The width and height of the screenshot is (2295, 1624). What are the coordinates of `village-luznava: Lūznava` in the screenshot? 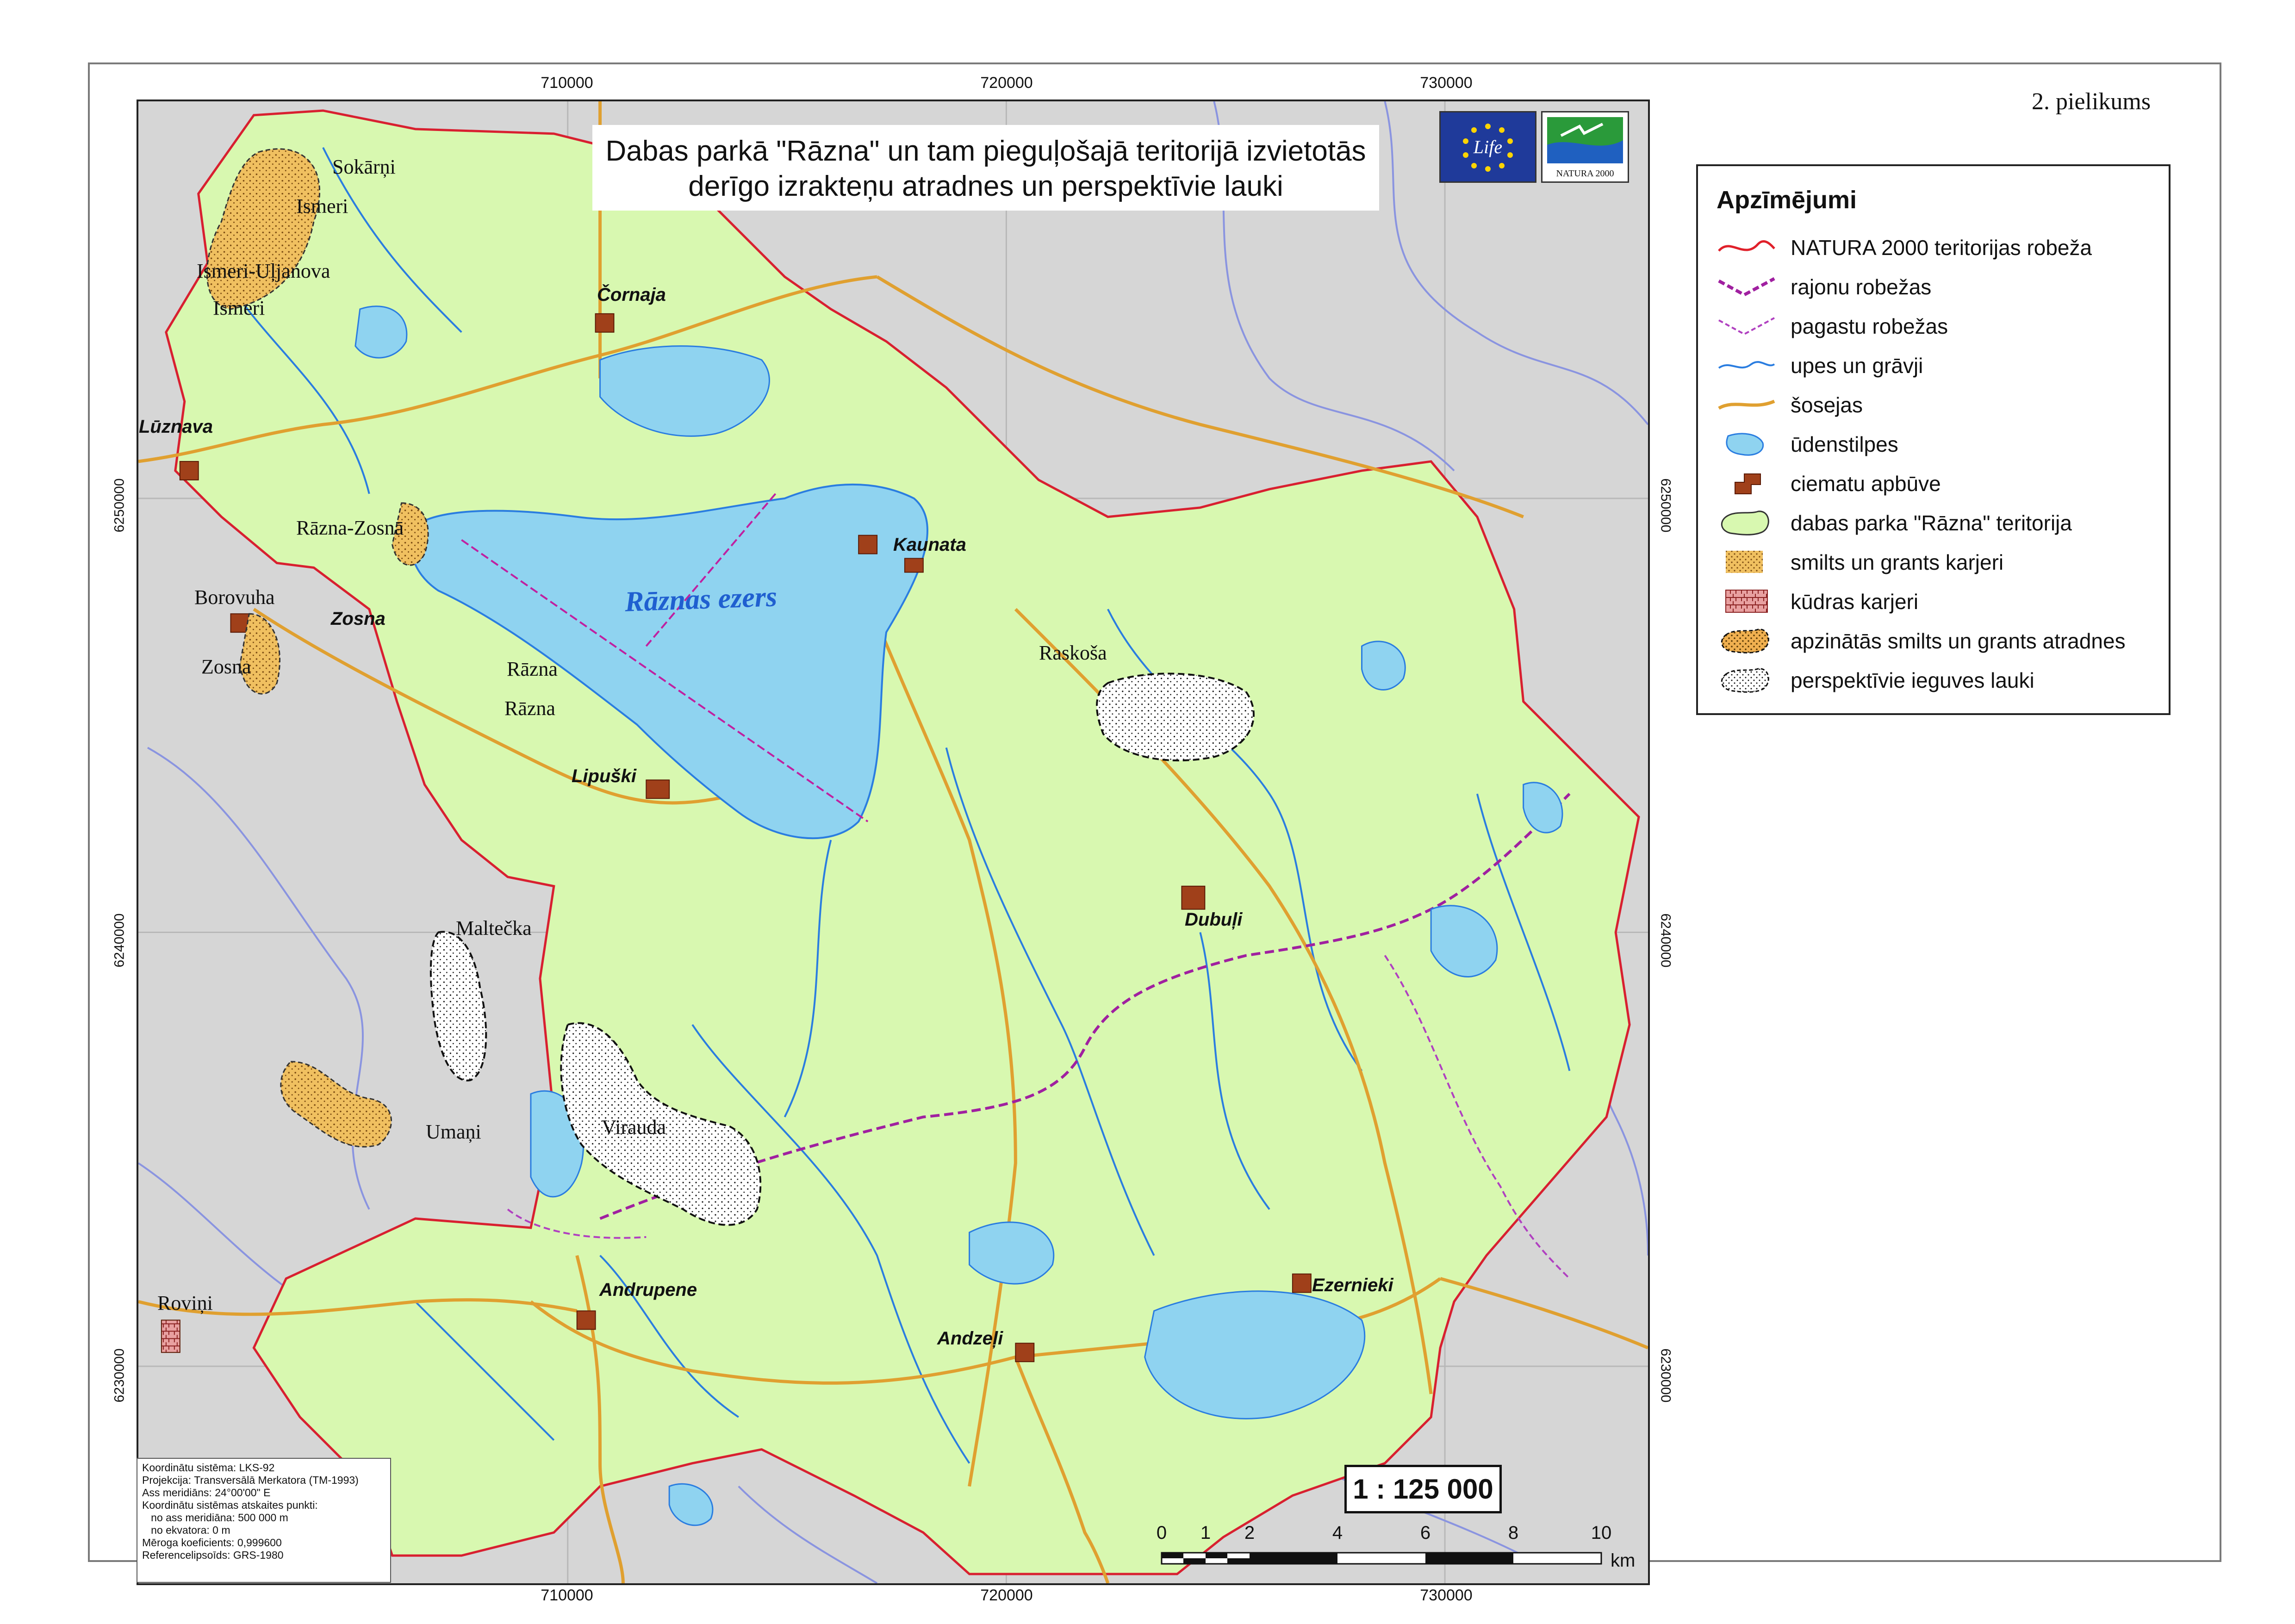 It's located at (176, 427).